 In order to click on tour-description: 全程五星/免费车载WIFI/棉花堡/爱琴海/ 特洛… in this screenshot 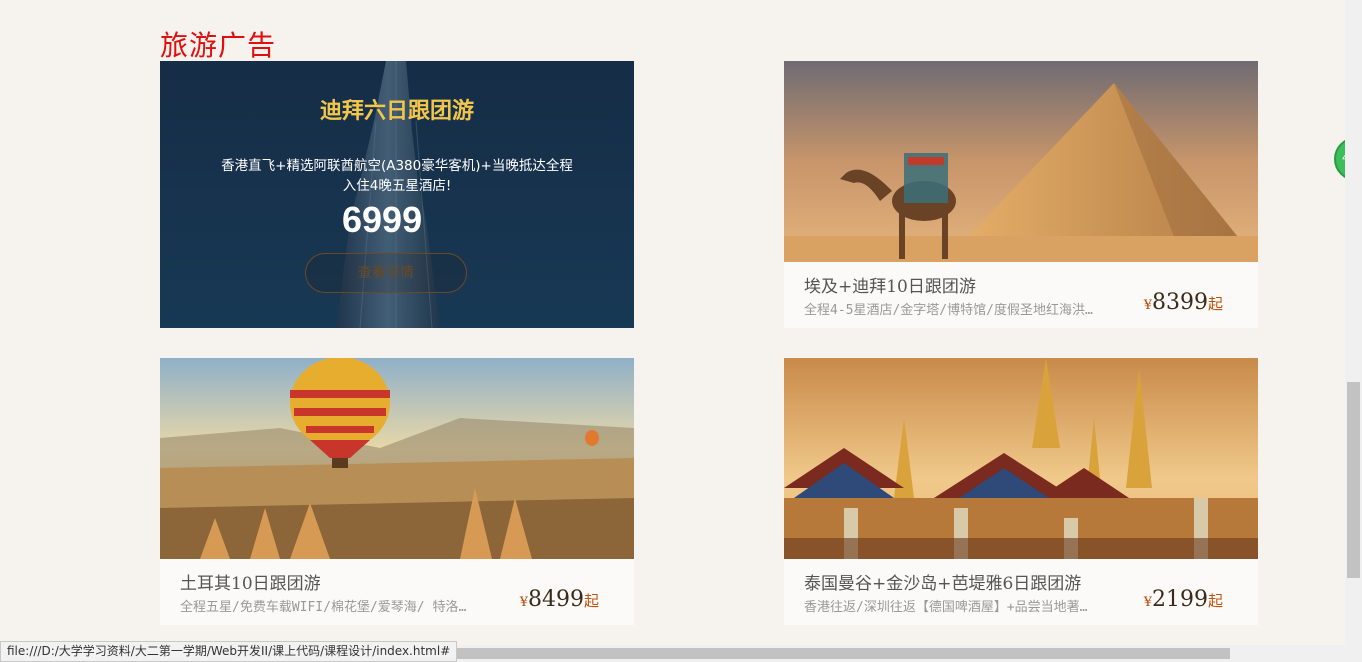, I will do `click(323, 607)`.